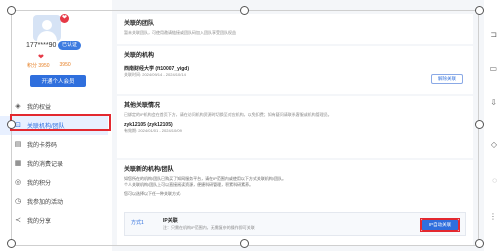  I want to click on user-stats: 积分 3950 3950, so click(49, 65).